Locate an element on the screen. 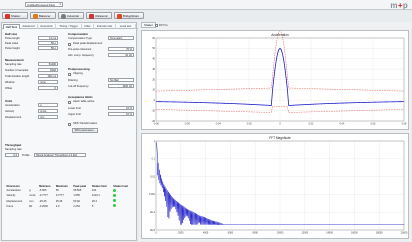  throughput-heading: Throughput is located at coordinates (13, 145).